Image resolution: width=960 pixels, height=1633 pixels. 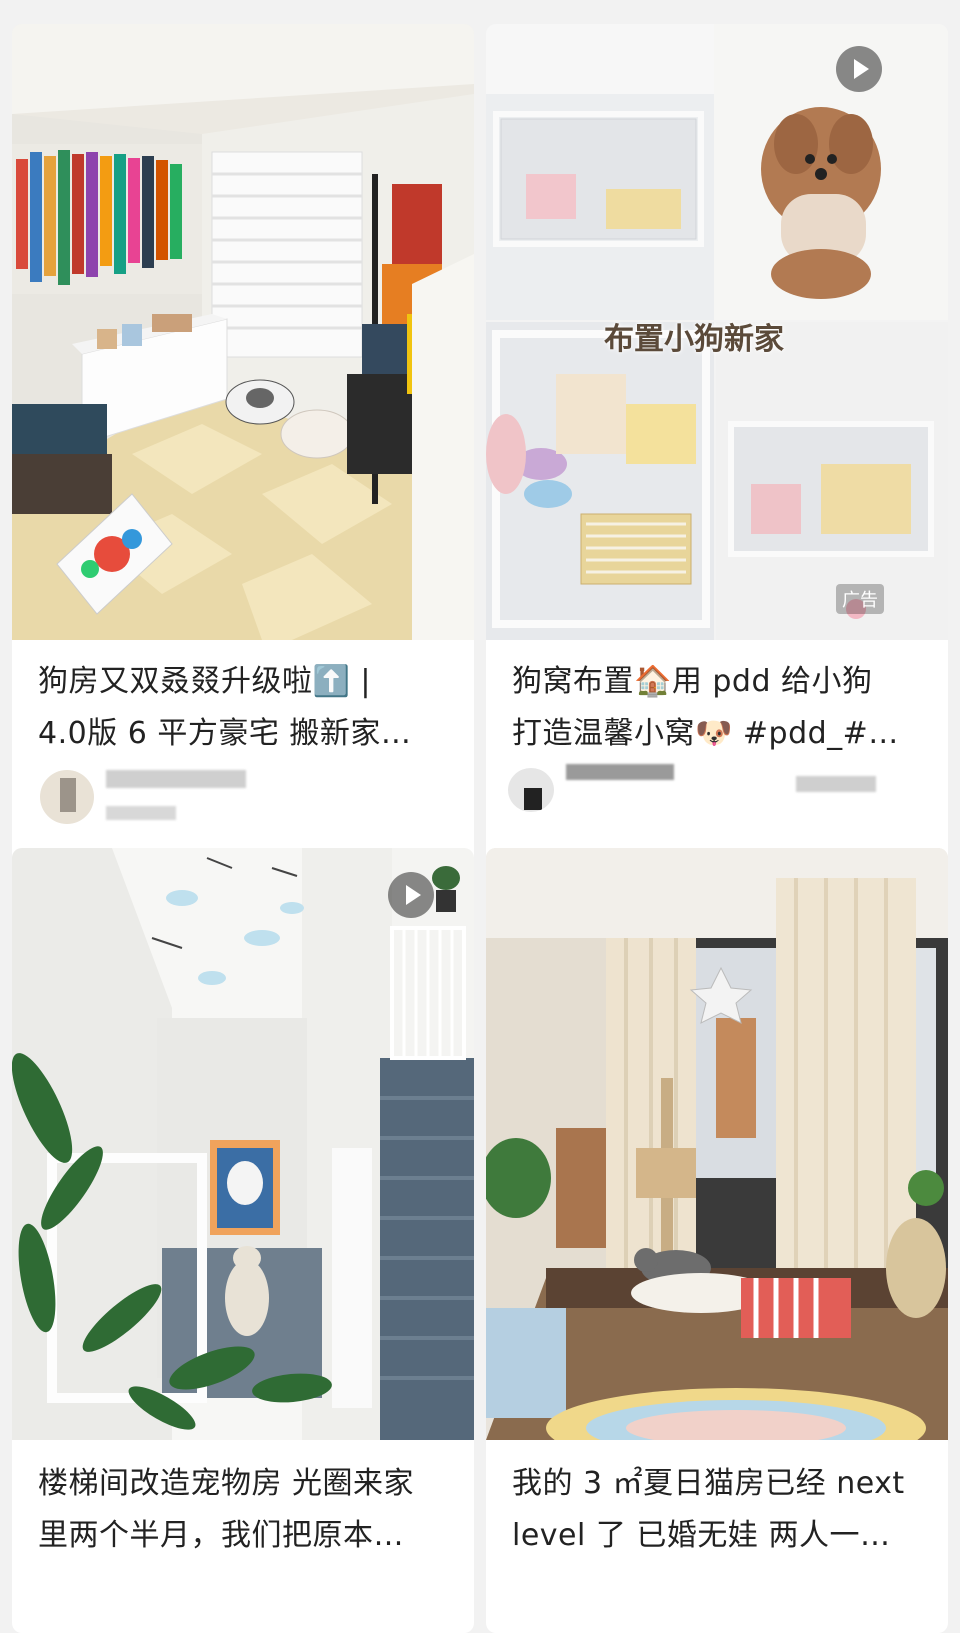 I want to click on post-title-line: 我的 3 ㎡夏日猫房已经 next, so click(x=708, y=1483).